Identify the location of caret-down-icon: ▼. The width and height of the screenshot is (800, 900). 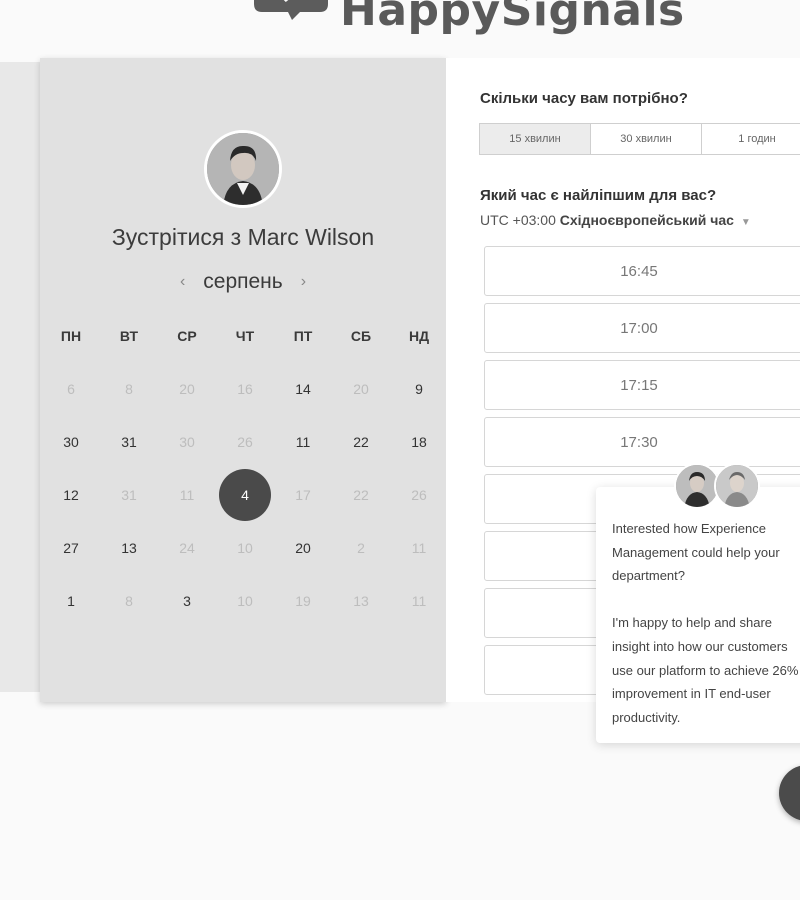
(745, 222).